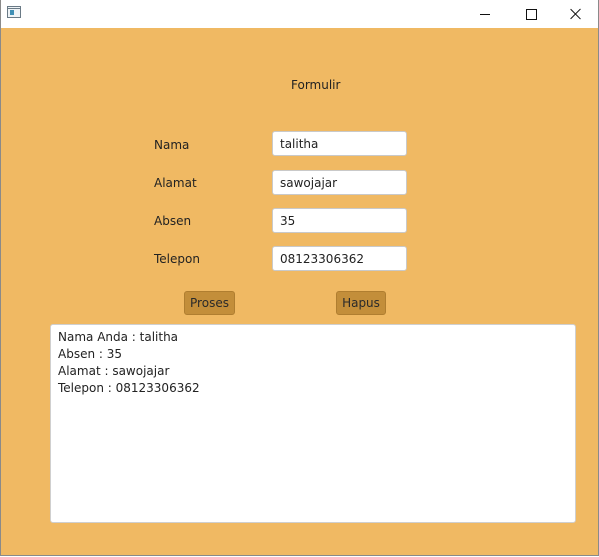 The height and width of the screenshot is (557, 599). I want to click on close-button, so click(576, 14).